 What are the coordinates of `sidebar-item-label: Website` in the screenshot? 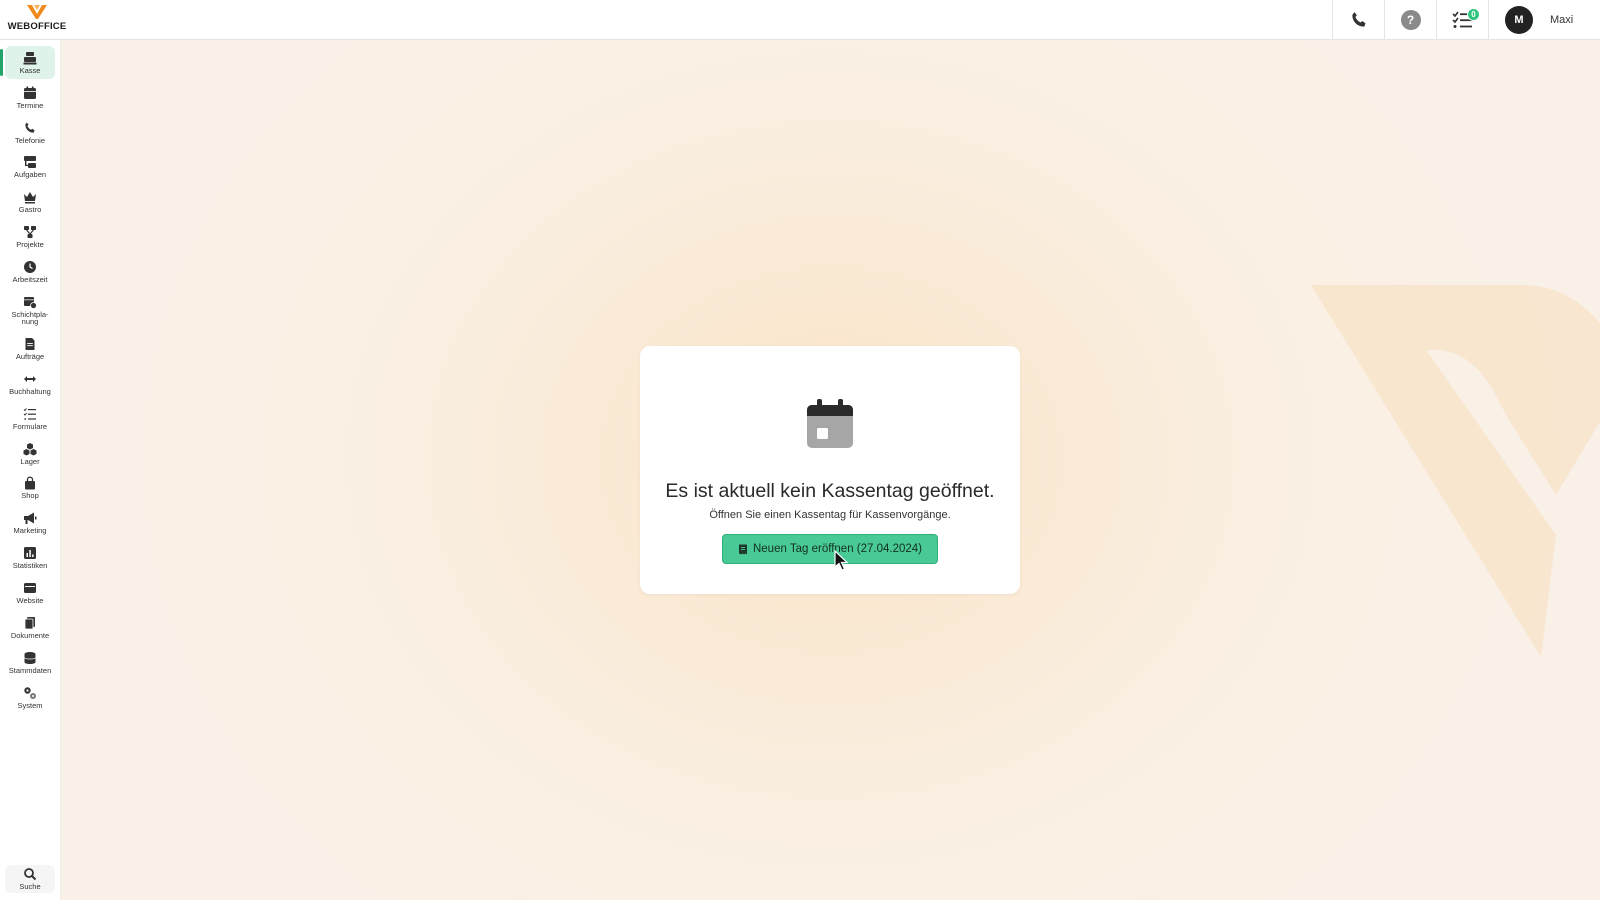 It's located at (30, 601).